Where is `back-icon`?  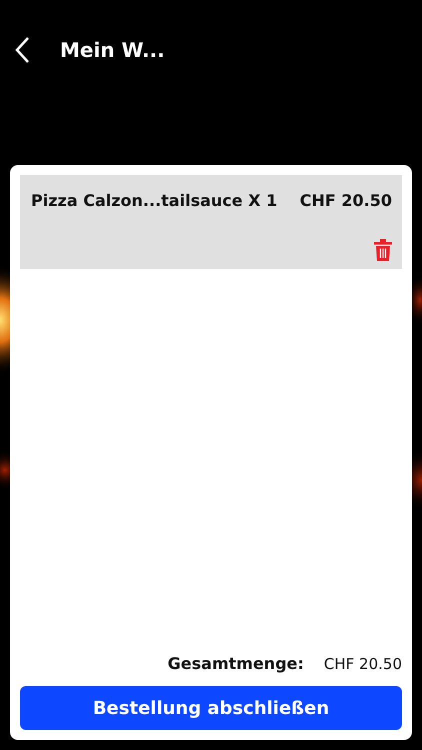
back-icon is located at coordinates (22, 50).